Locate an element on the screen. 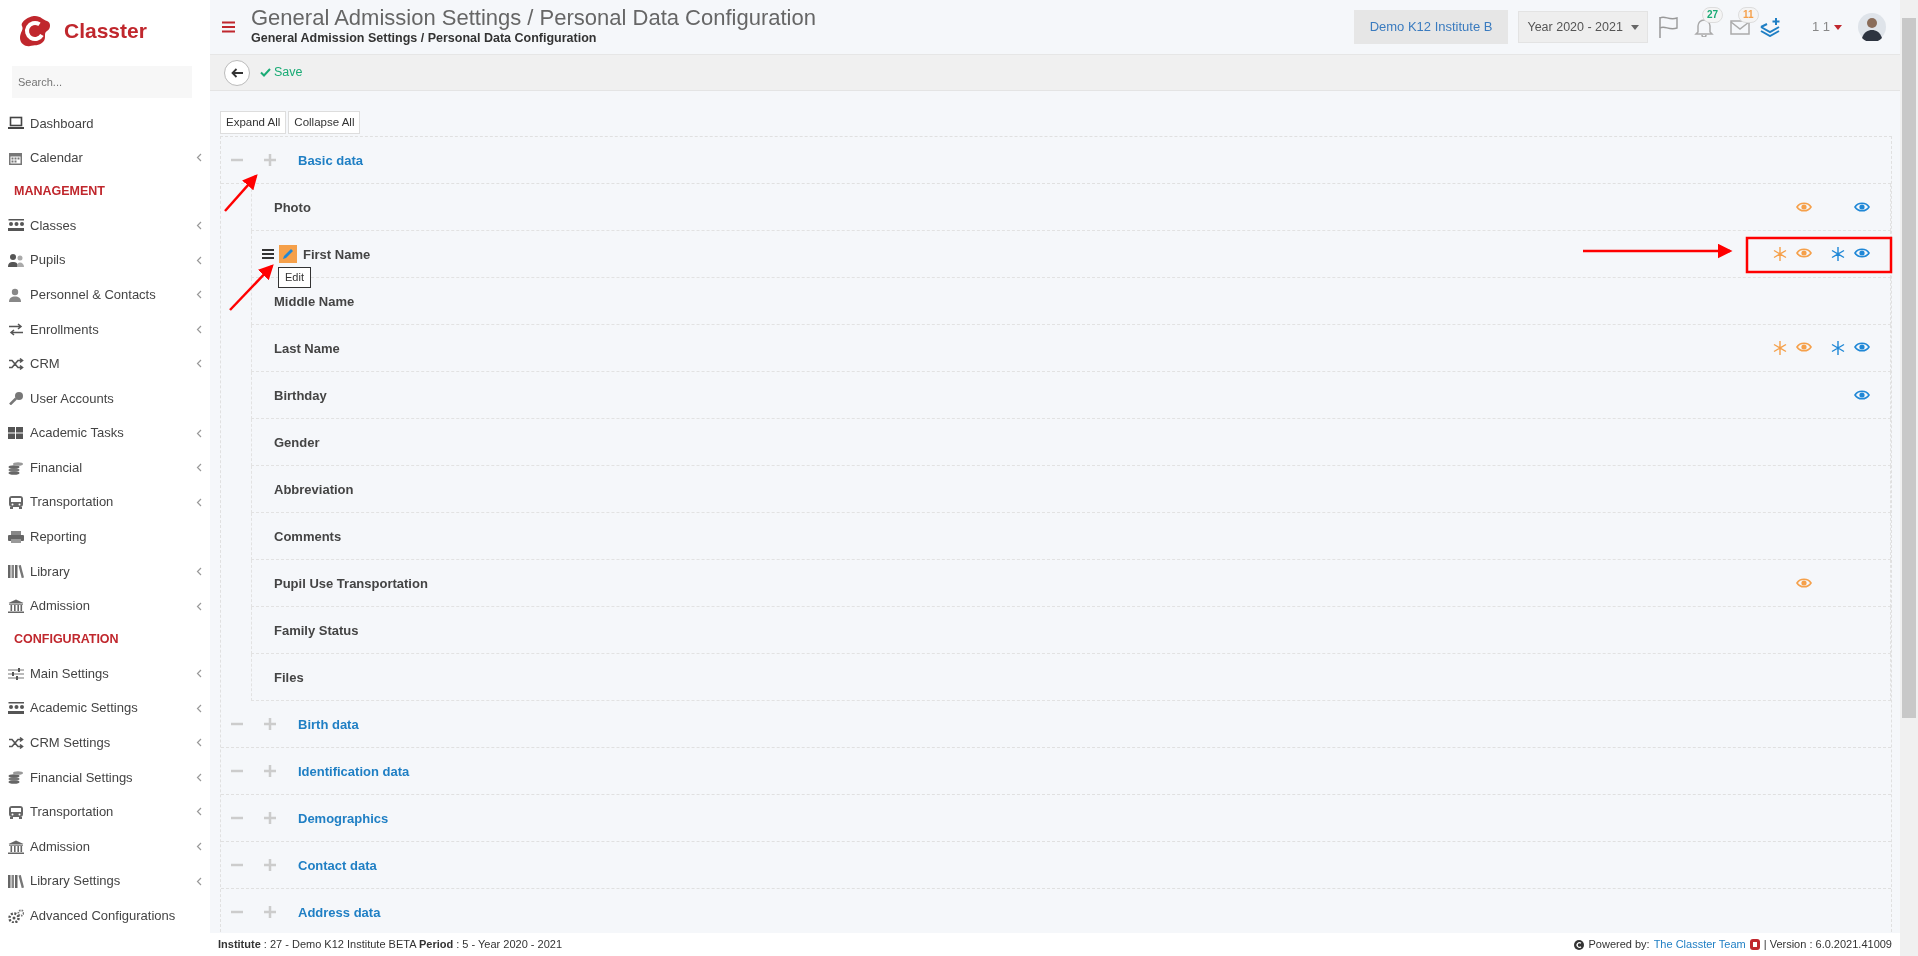 The width and height of the screenshot is (1918, 956). page-subtitle: General Admission Settings / Personal Data Configuration is located at coordinates (424, 39).